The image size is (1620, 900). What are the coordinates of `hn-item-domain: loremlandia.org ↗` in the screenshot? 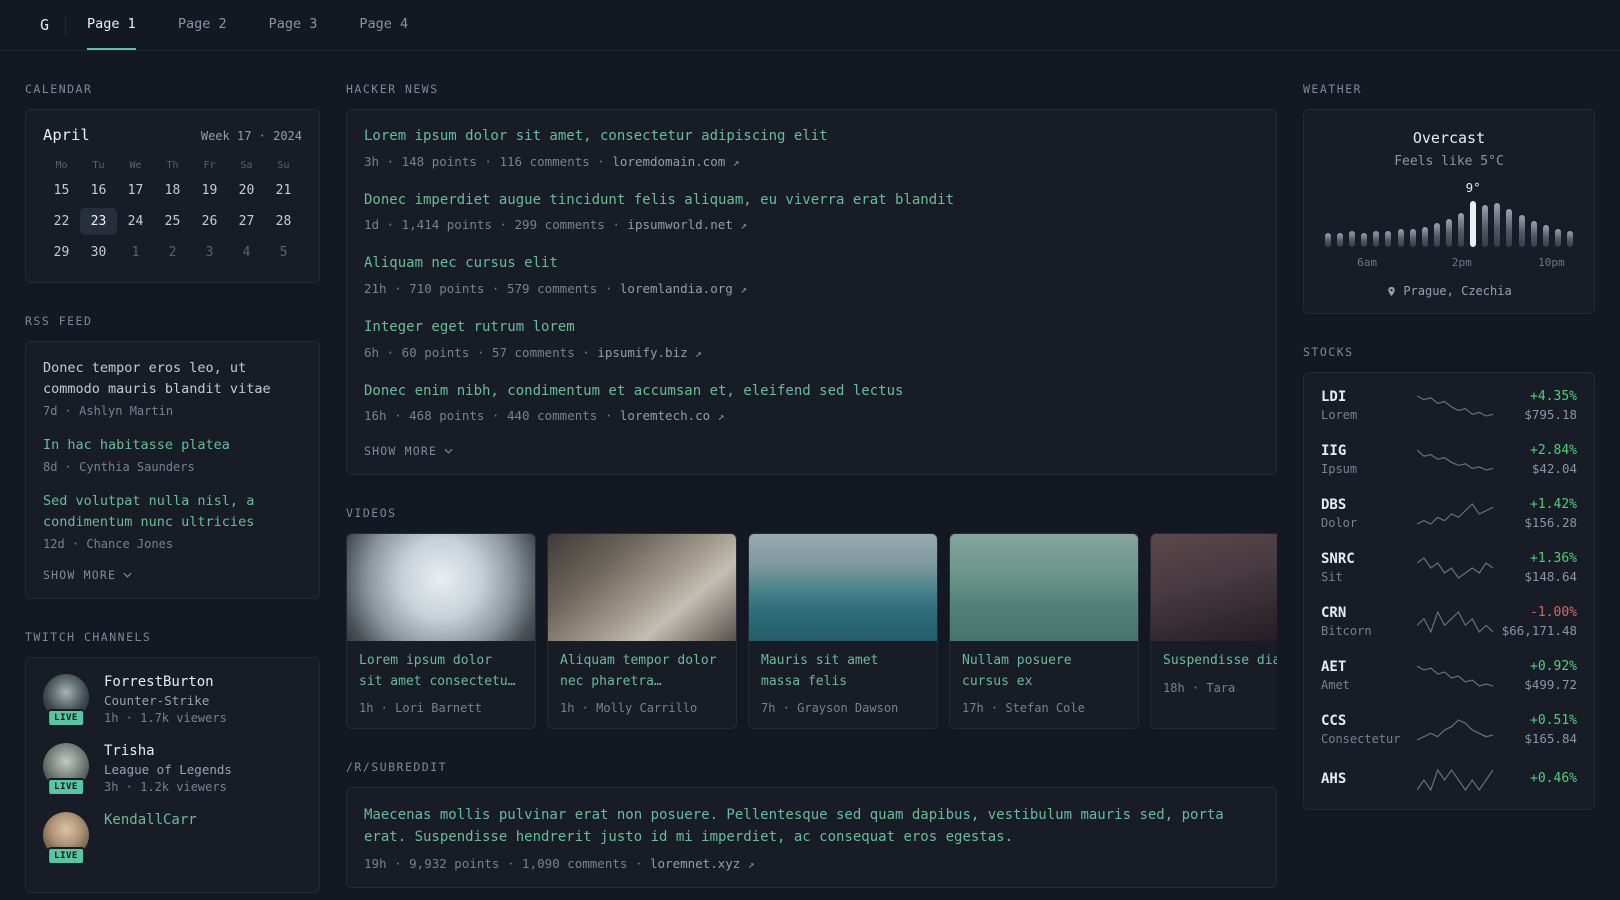 It's located at (683, 288).